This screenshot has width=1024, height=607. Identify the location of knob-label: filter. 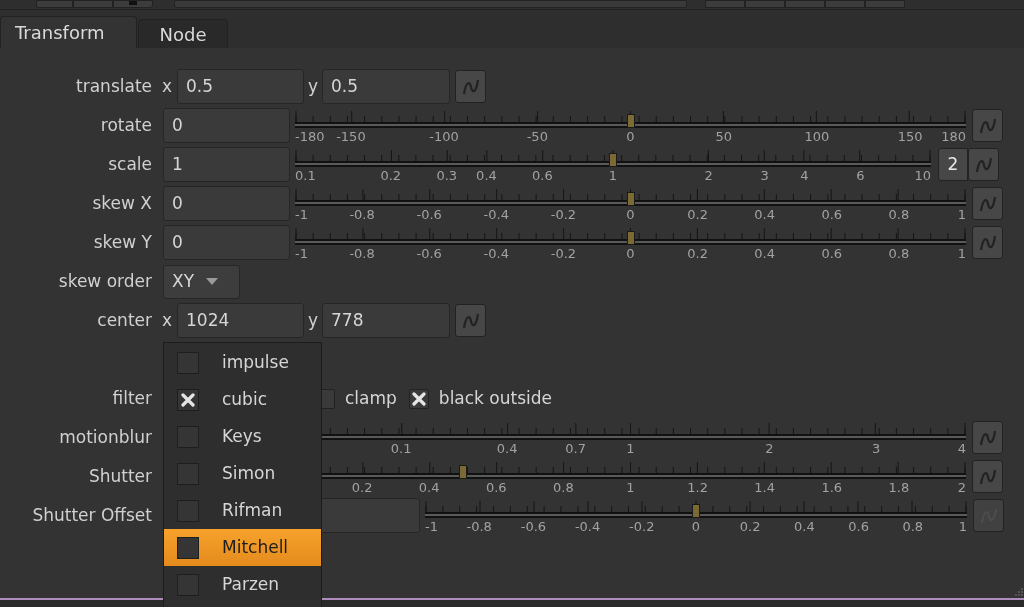
(132, 398).